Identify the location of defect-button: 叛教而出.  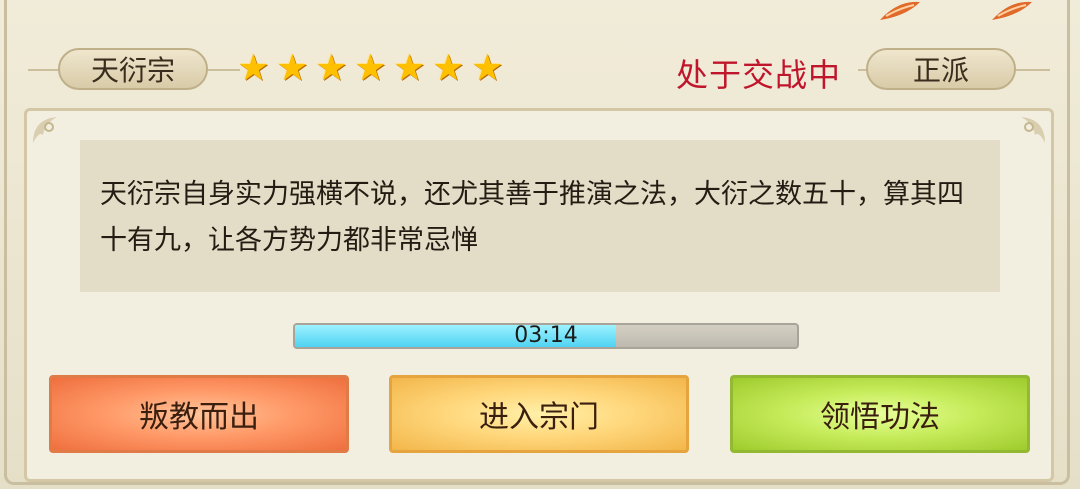
(199, 414).